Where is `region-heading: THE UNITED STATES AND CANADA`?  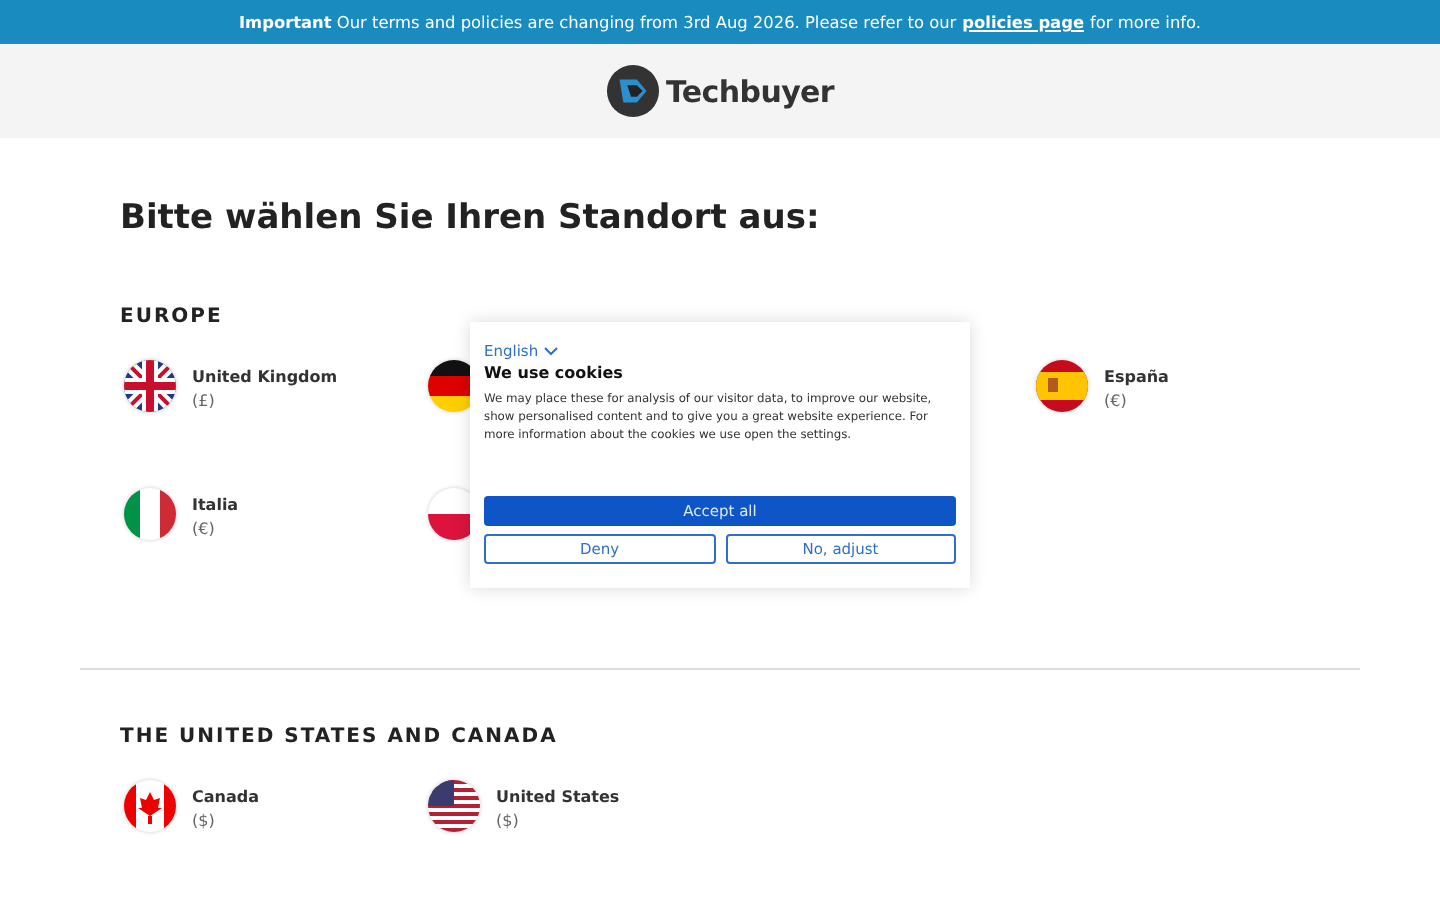
region-heading: THE UNITED STATES AND CANADA is located at coordinates (340, 737).